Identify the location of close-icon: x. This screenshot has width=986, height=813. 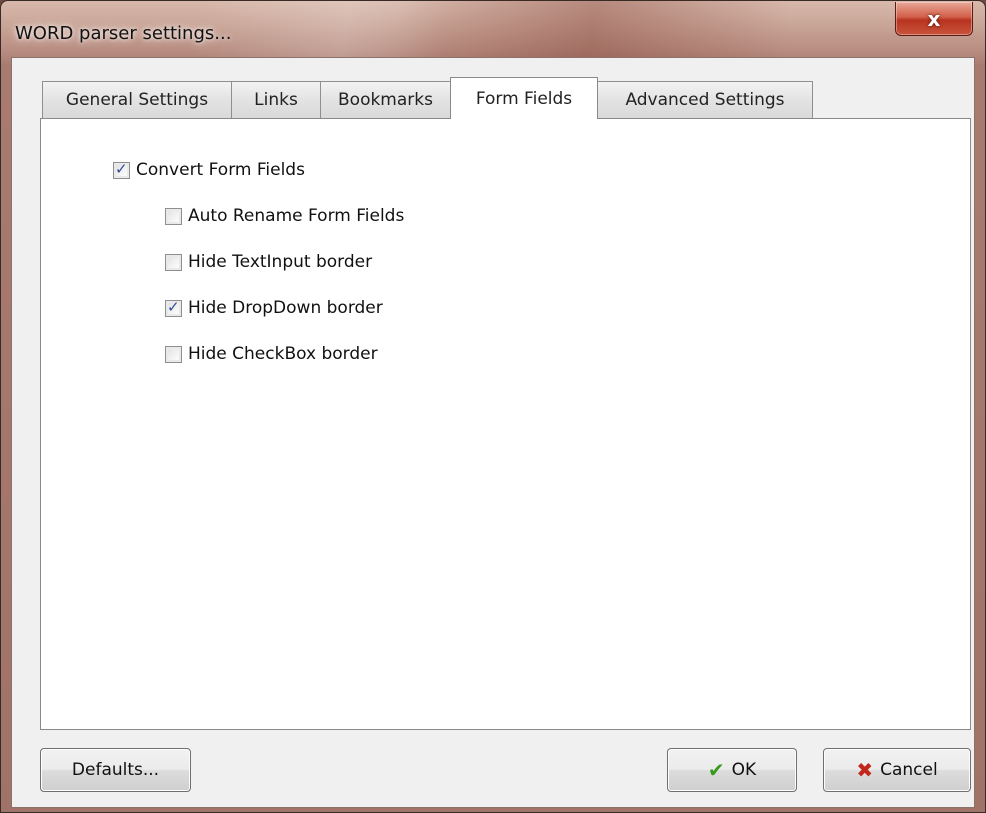
(934, 18).